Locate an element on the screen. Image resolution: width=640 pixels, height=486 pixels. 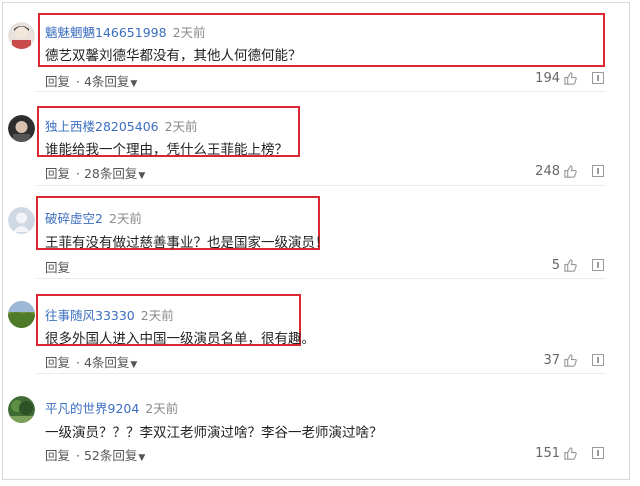
replies-count-label: · 28条回复 is located at coordinates (107, 173).